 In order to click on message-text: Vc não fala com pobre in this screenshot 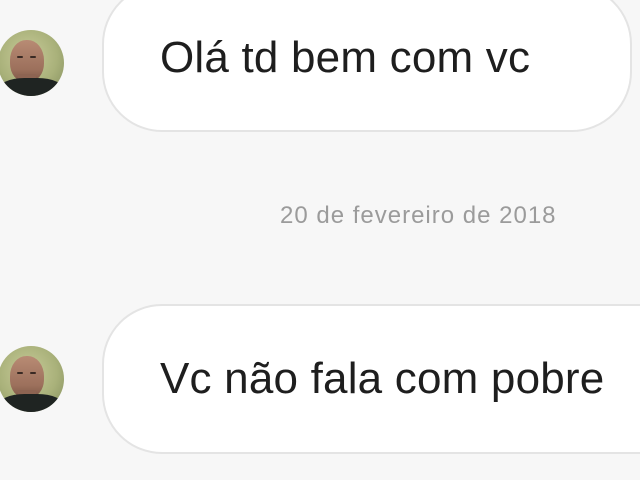, I will do `click(382, 378)`.